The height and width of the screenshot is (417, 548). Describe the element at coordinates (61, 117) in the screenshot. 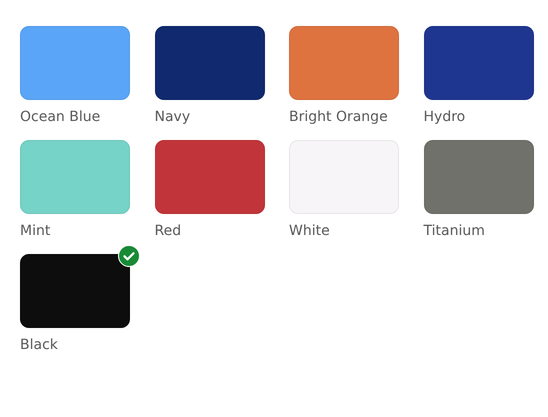

I see `color-name: Ocean Blue` at that location.